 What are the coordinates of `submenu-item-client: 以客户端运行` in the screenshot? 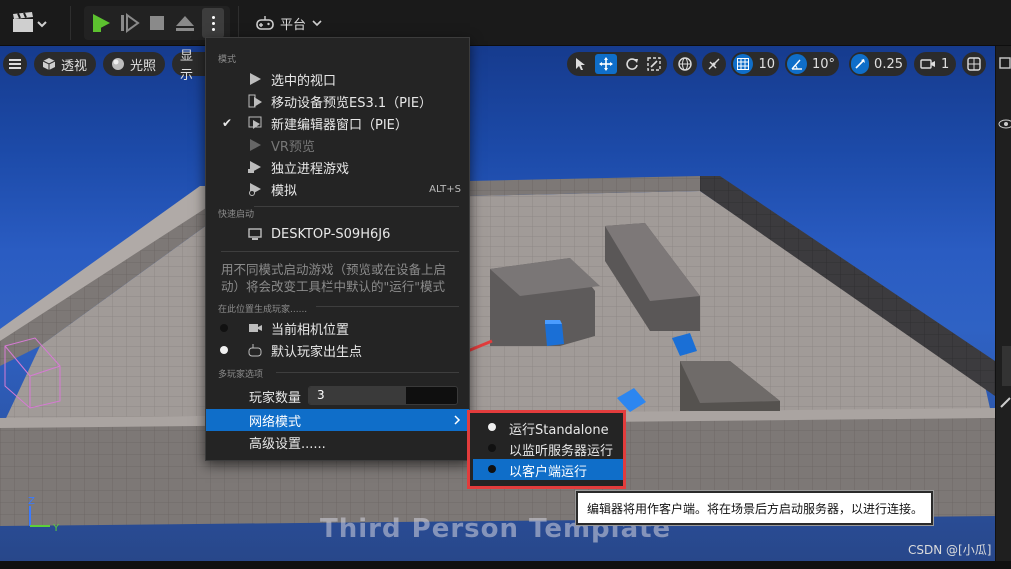 It's located at (548, 469).